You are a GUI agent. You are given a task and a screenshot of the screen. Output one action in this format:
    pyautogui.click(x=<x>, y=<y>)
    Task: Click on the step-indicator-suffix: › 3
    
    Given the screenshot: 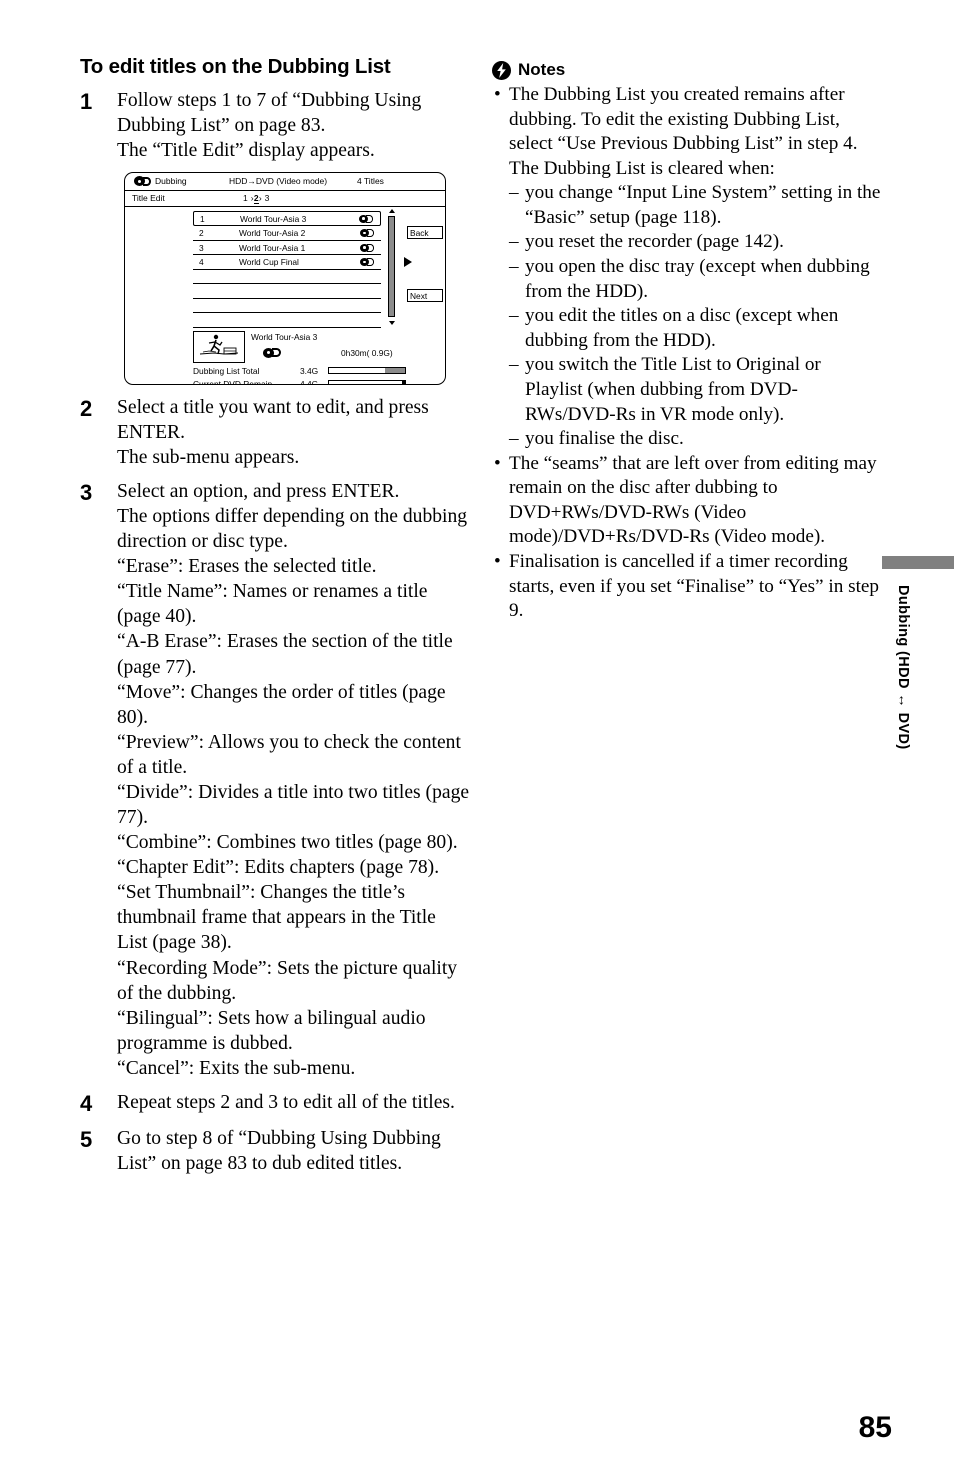 What is the action you would take?
    pyautogui.click(x=264, y=197)
    